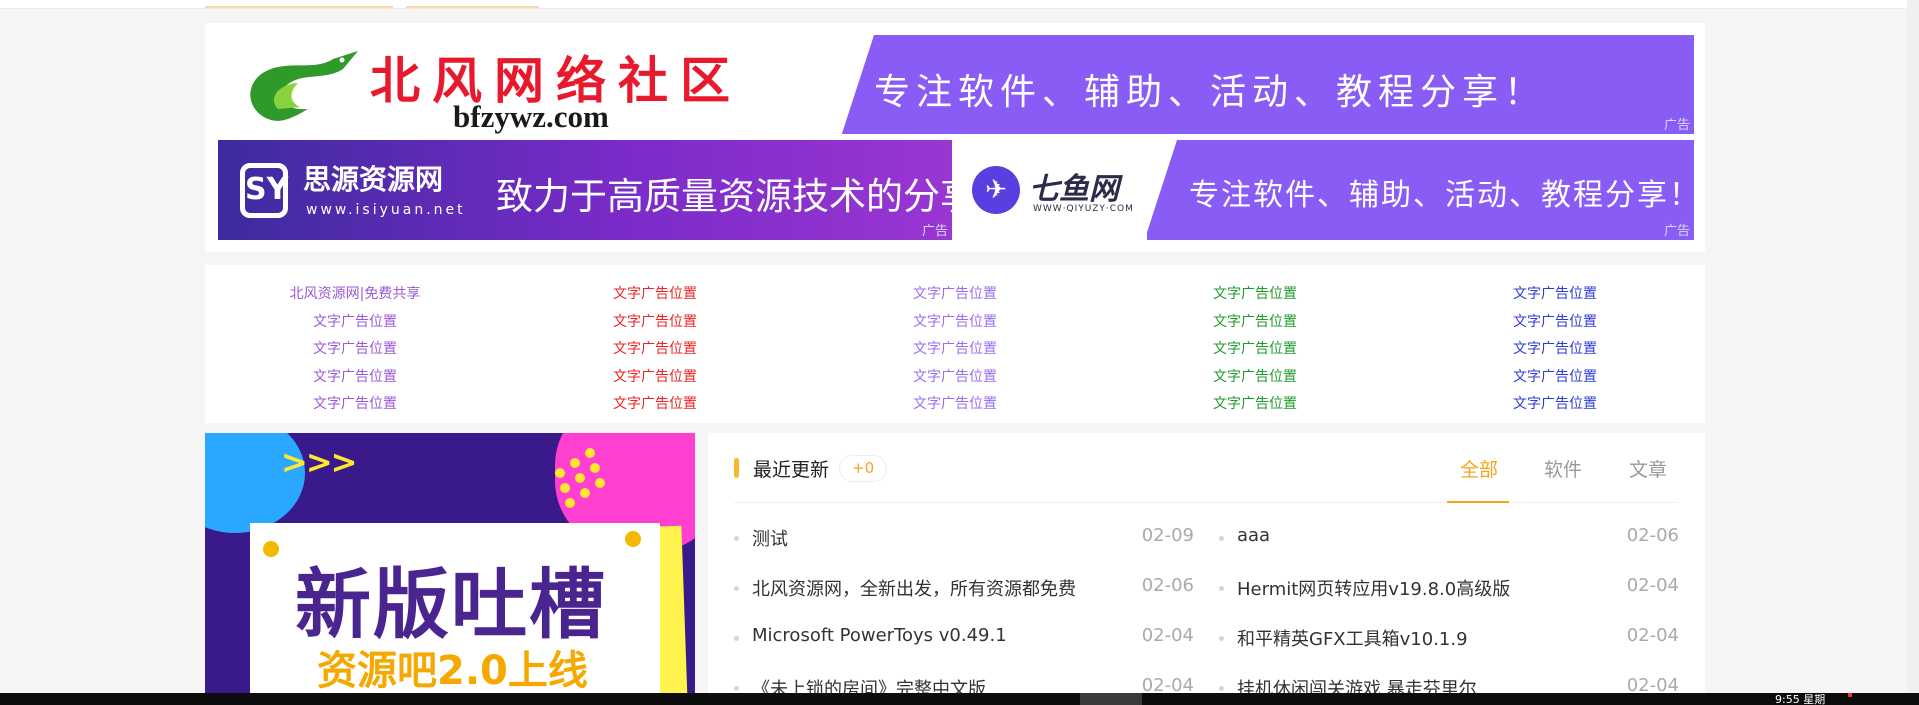 This screenshot has height=705, width=1919. Describe the element at coordinates (863, 468) in the screenshot. I see `update-count-badge: +0` at that location.